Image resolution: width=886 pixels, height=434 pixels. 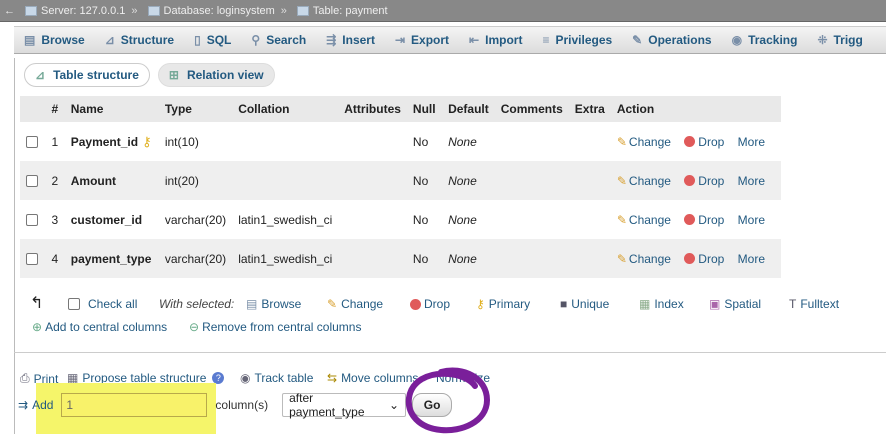 I want to click on add-central-columns-button: ⊕ Add to central columns, so click(x=99, y=327).